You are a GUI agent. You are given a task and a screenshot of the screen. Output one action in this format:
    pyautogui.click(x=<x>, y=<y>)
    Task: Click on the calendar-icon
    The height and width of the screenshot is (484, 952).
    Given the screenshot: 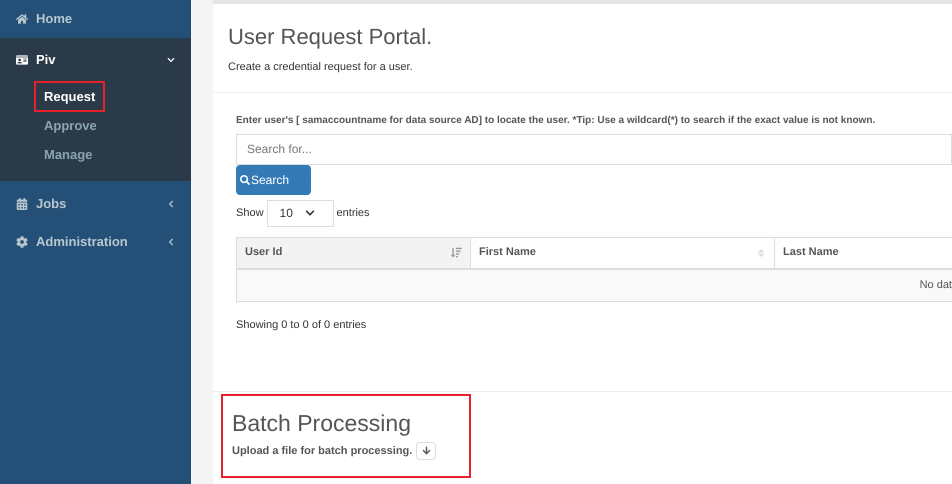 What is the action you would take?
    pyautogui.click(x=22, y=204)
    